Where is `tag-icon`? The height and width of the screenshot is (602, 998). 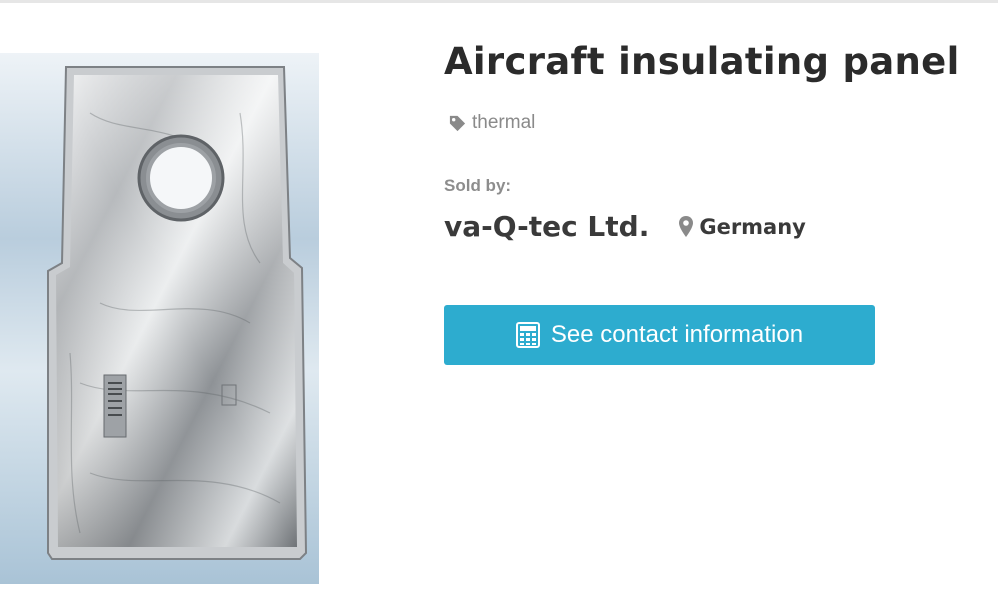 tag-icon is located at coordinates (457, 123).